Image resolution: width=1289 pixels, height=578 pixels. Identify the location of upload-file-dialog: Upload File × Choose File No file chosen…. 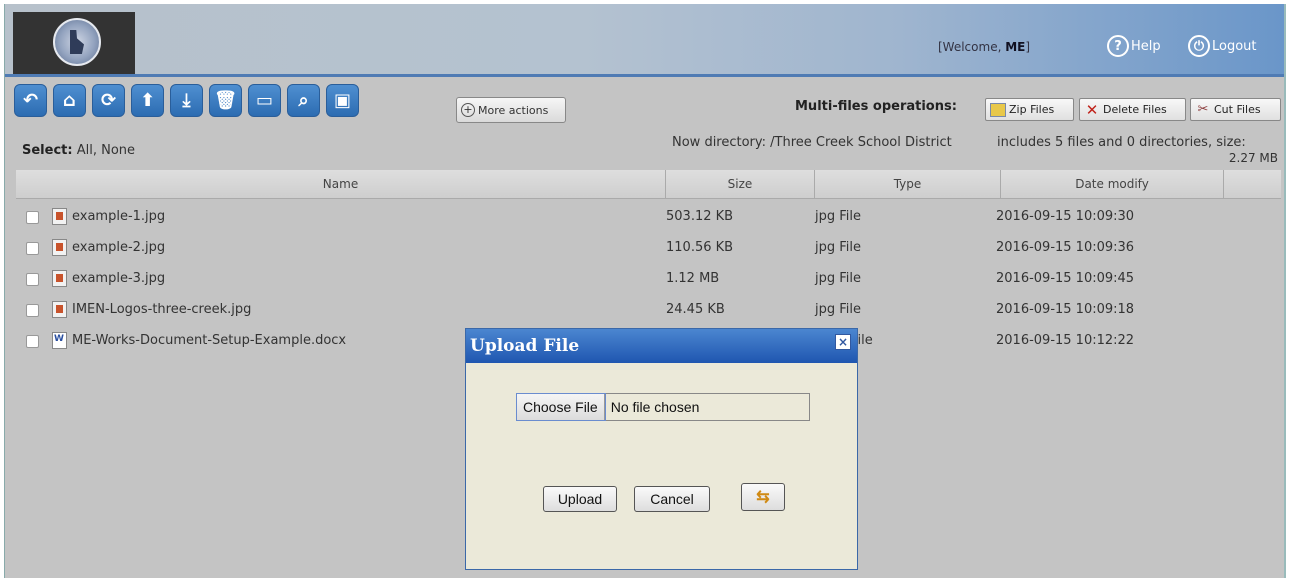
(661, 449).